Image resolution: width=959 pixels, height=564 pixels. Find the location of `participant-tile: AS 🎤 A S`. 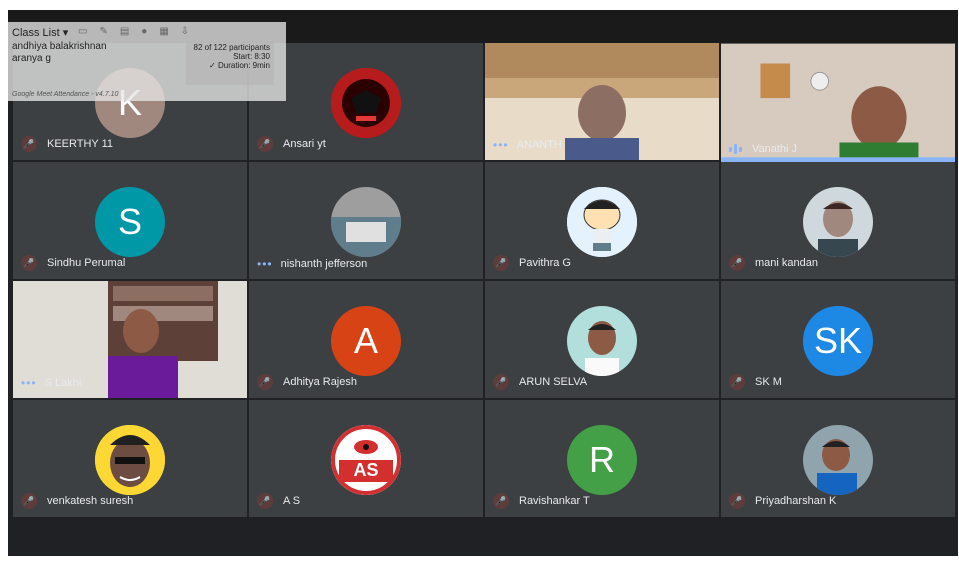

participant-tile: AS 🎤 A S is located at coordinates (366, 458).